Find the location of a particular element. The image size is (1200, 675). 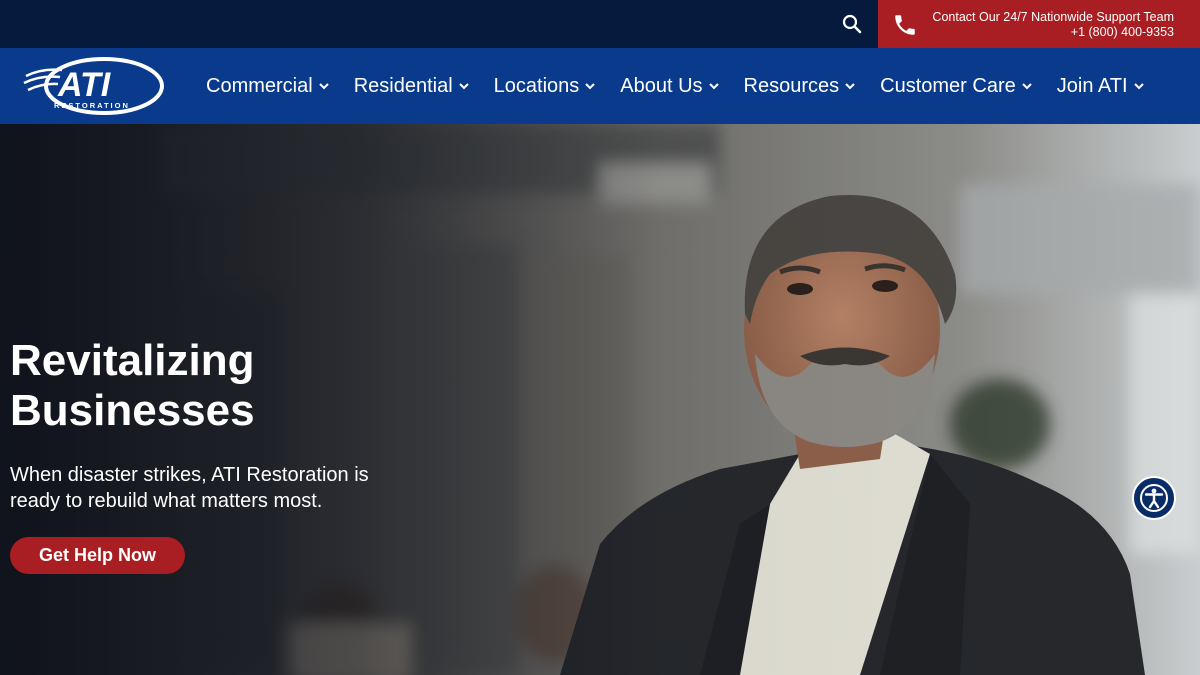

nav-item-about-us: About Us is located at coordinates (669, 86).